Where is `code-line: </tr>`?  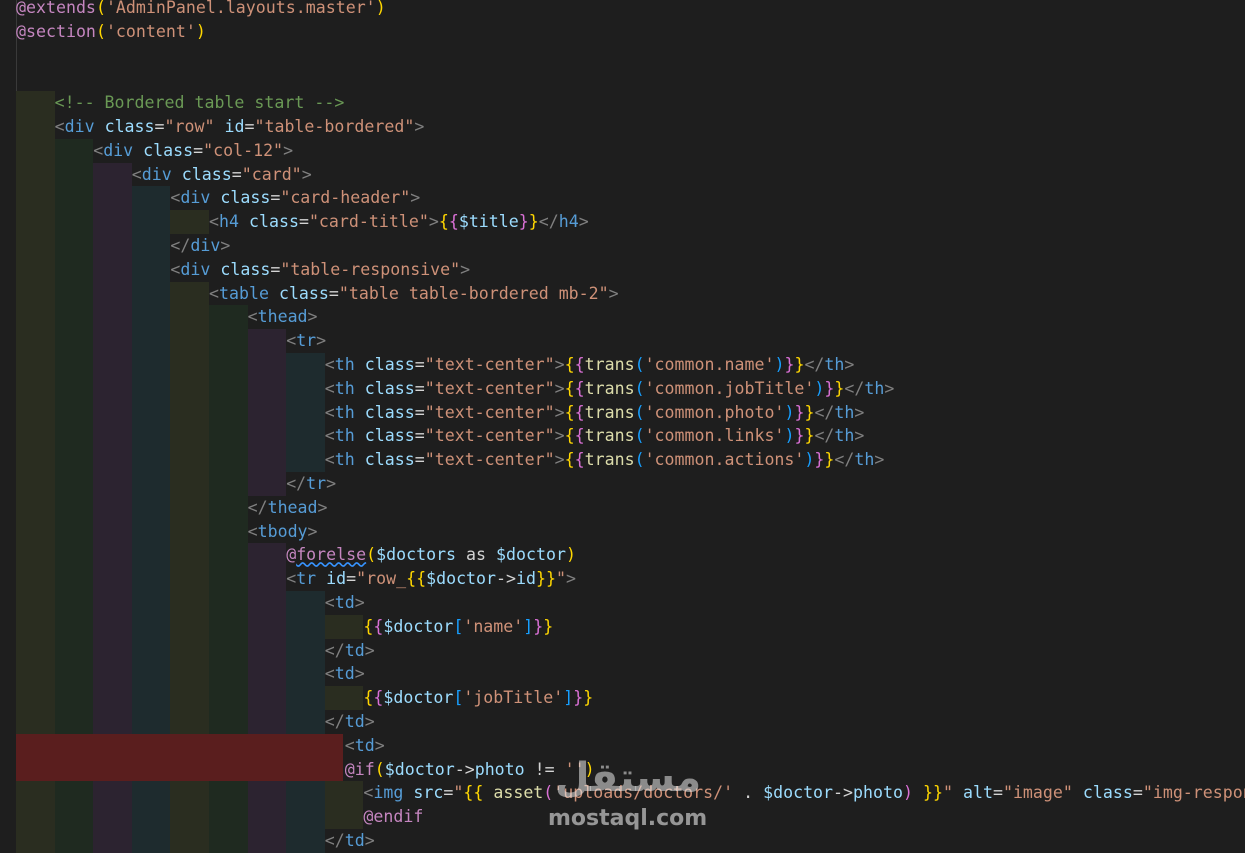 code-line: </tr> is located at coordinates (622, 484).